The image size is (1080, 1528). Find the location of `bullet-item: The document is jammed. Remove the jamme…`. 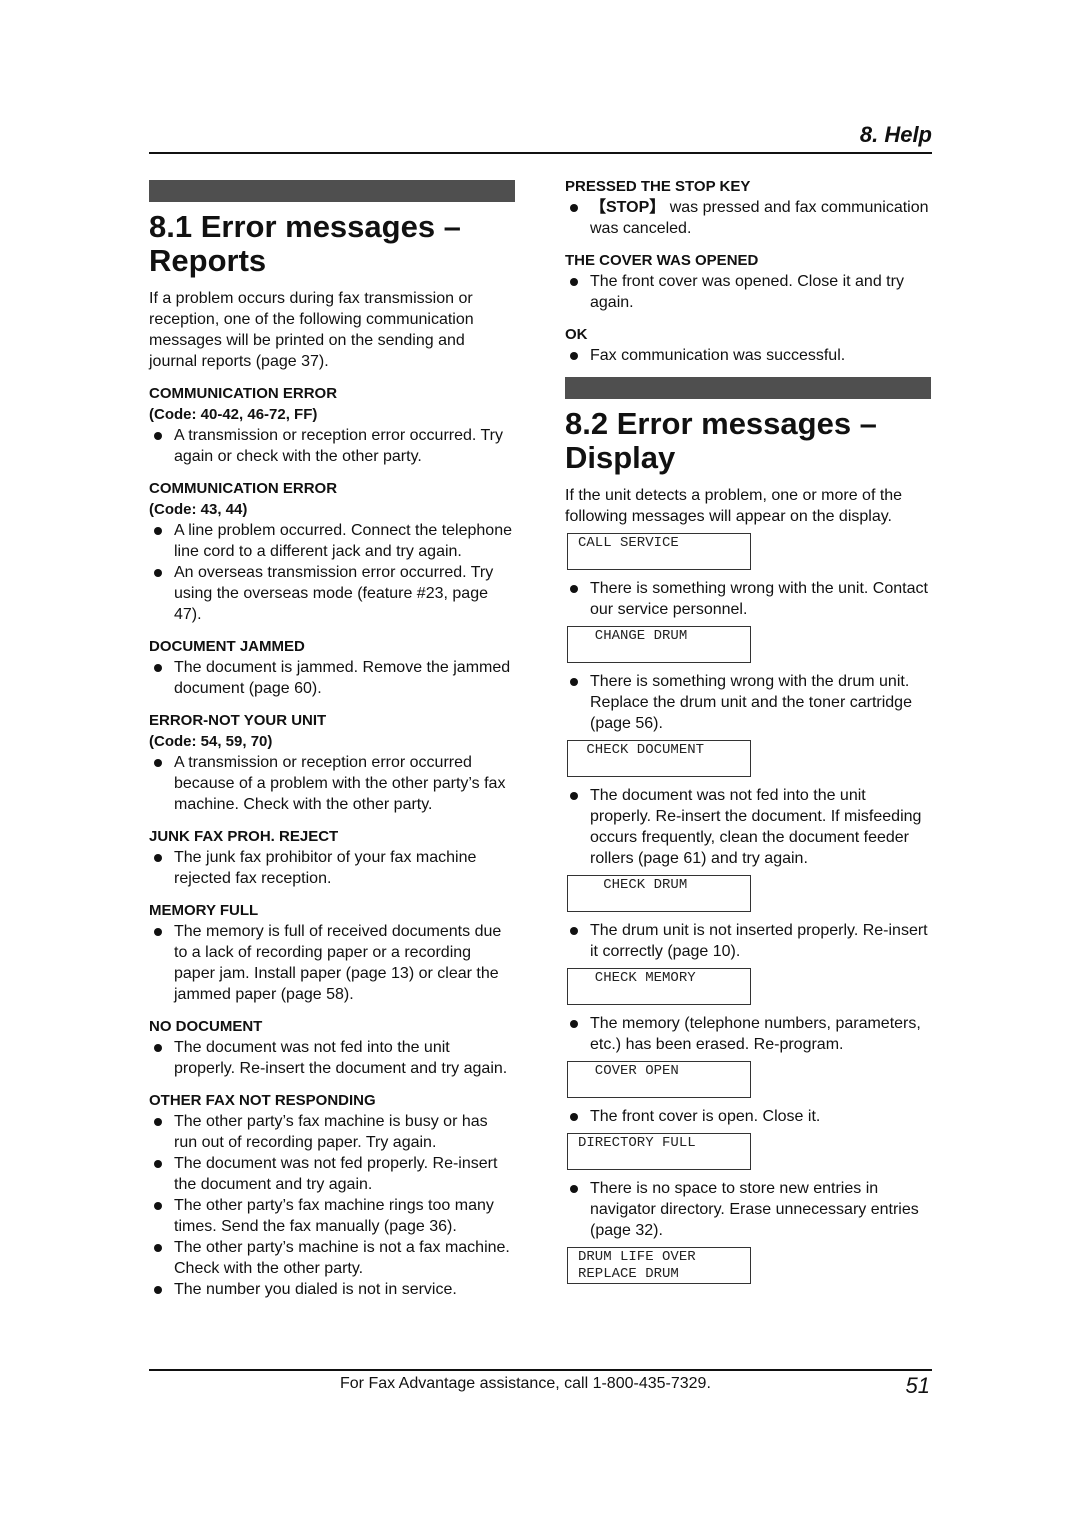

bullet-item: The document is jammed. Remove the jamme… is located at coordinates (332, 678).